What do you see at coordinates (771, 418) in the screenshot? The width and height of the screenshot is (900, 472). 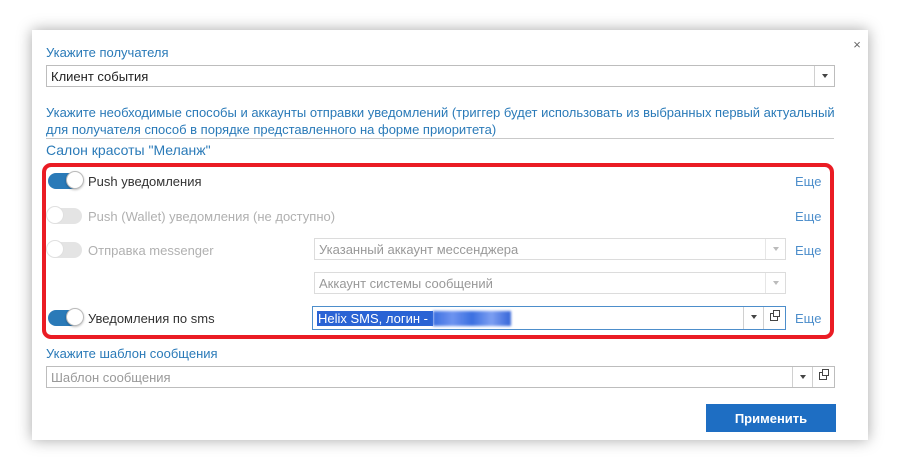 I see `apply-button: Применить` at bounding box center [771, 418].